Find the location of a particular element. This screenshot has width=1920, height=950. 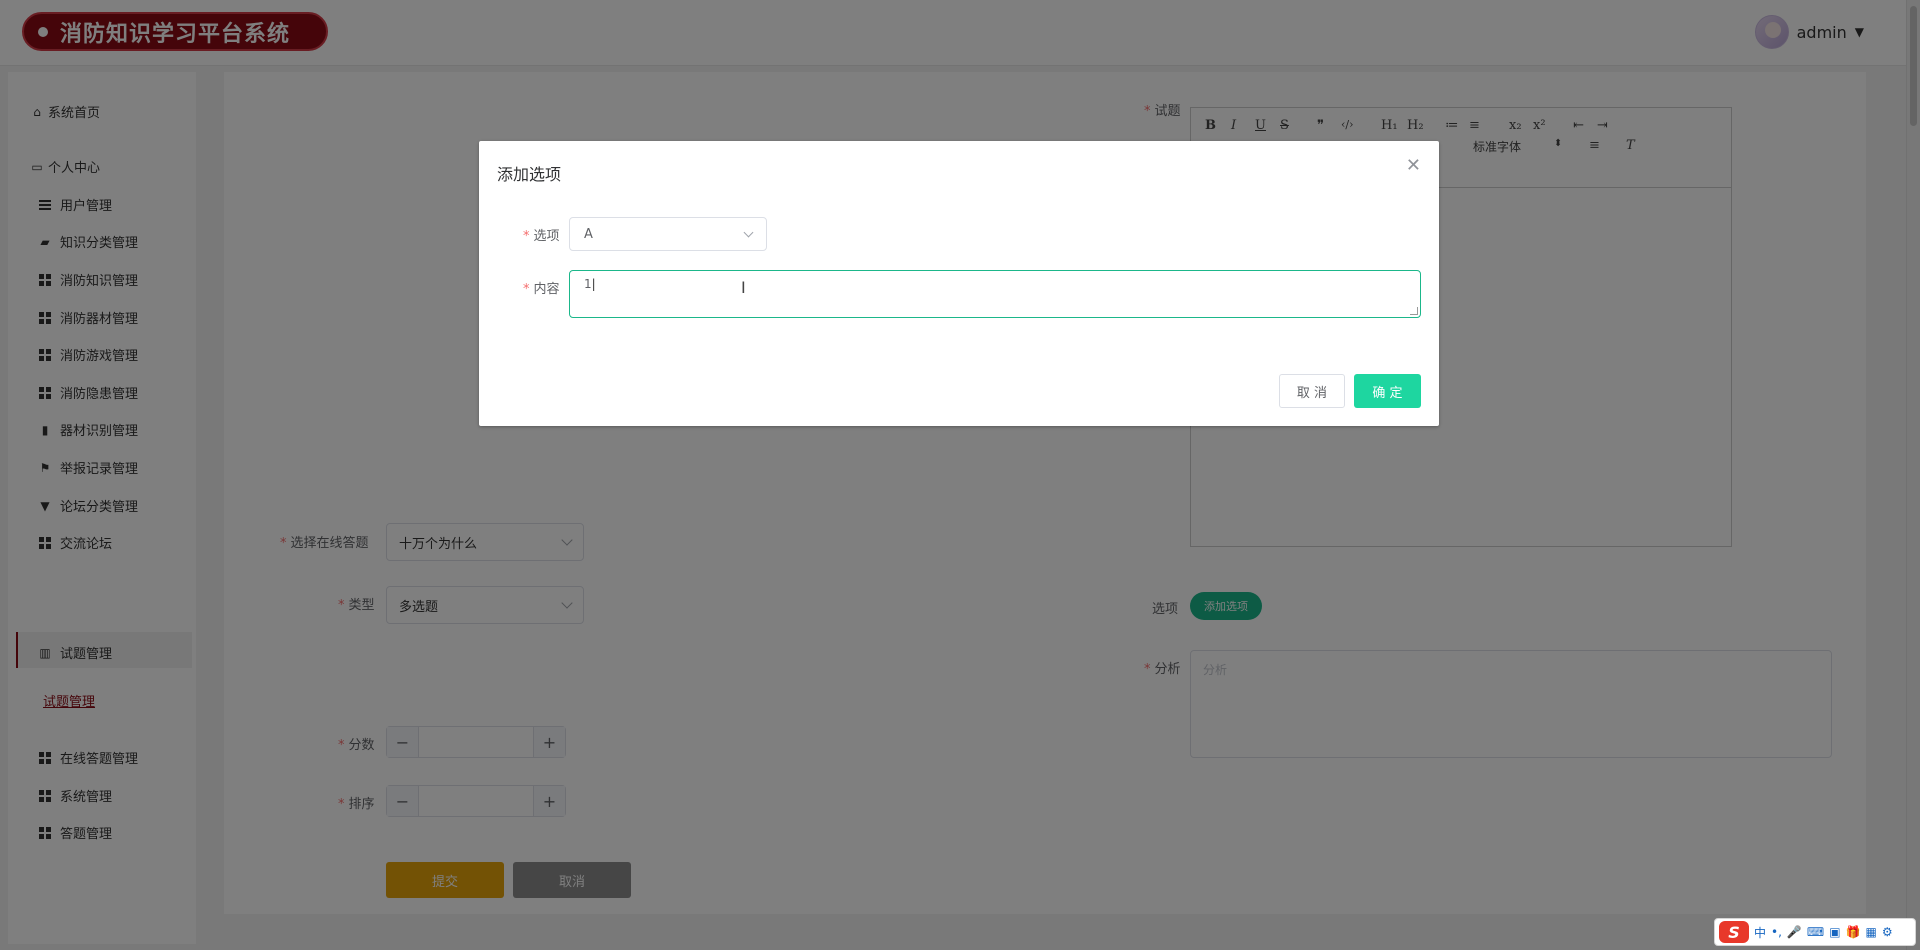

dialog-title: 添加选项 is located at coordinates (529, 174).